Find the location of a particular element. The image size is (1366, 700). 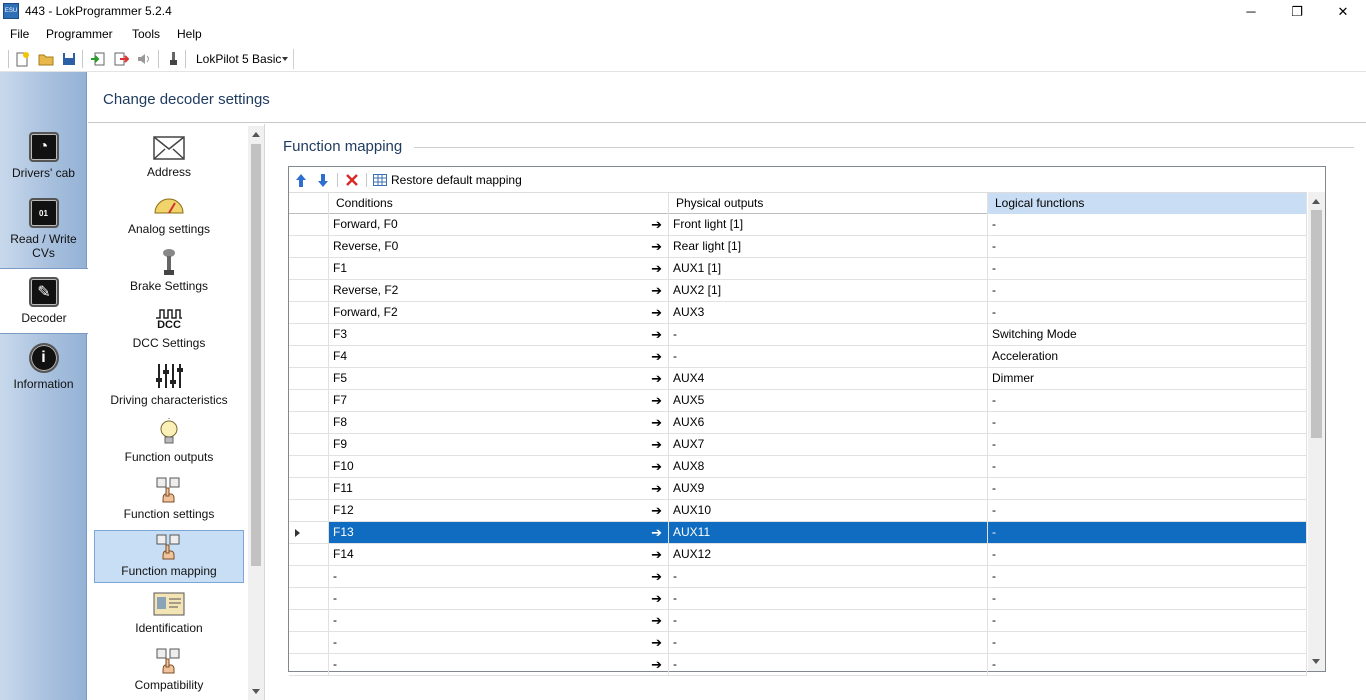

cell-condition: Forward, F0 ➔ is located at coordinates (499, 224).